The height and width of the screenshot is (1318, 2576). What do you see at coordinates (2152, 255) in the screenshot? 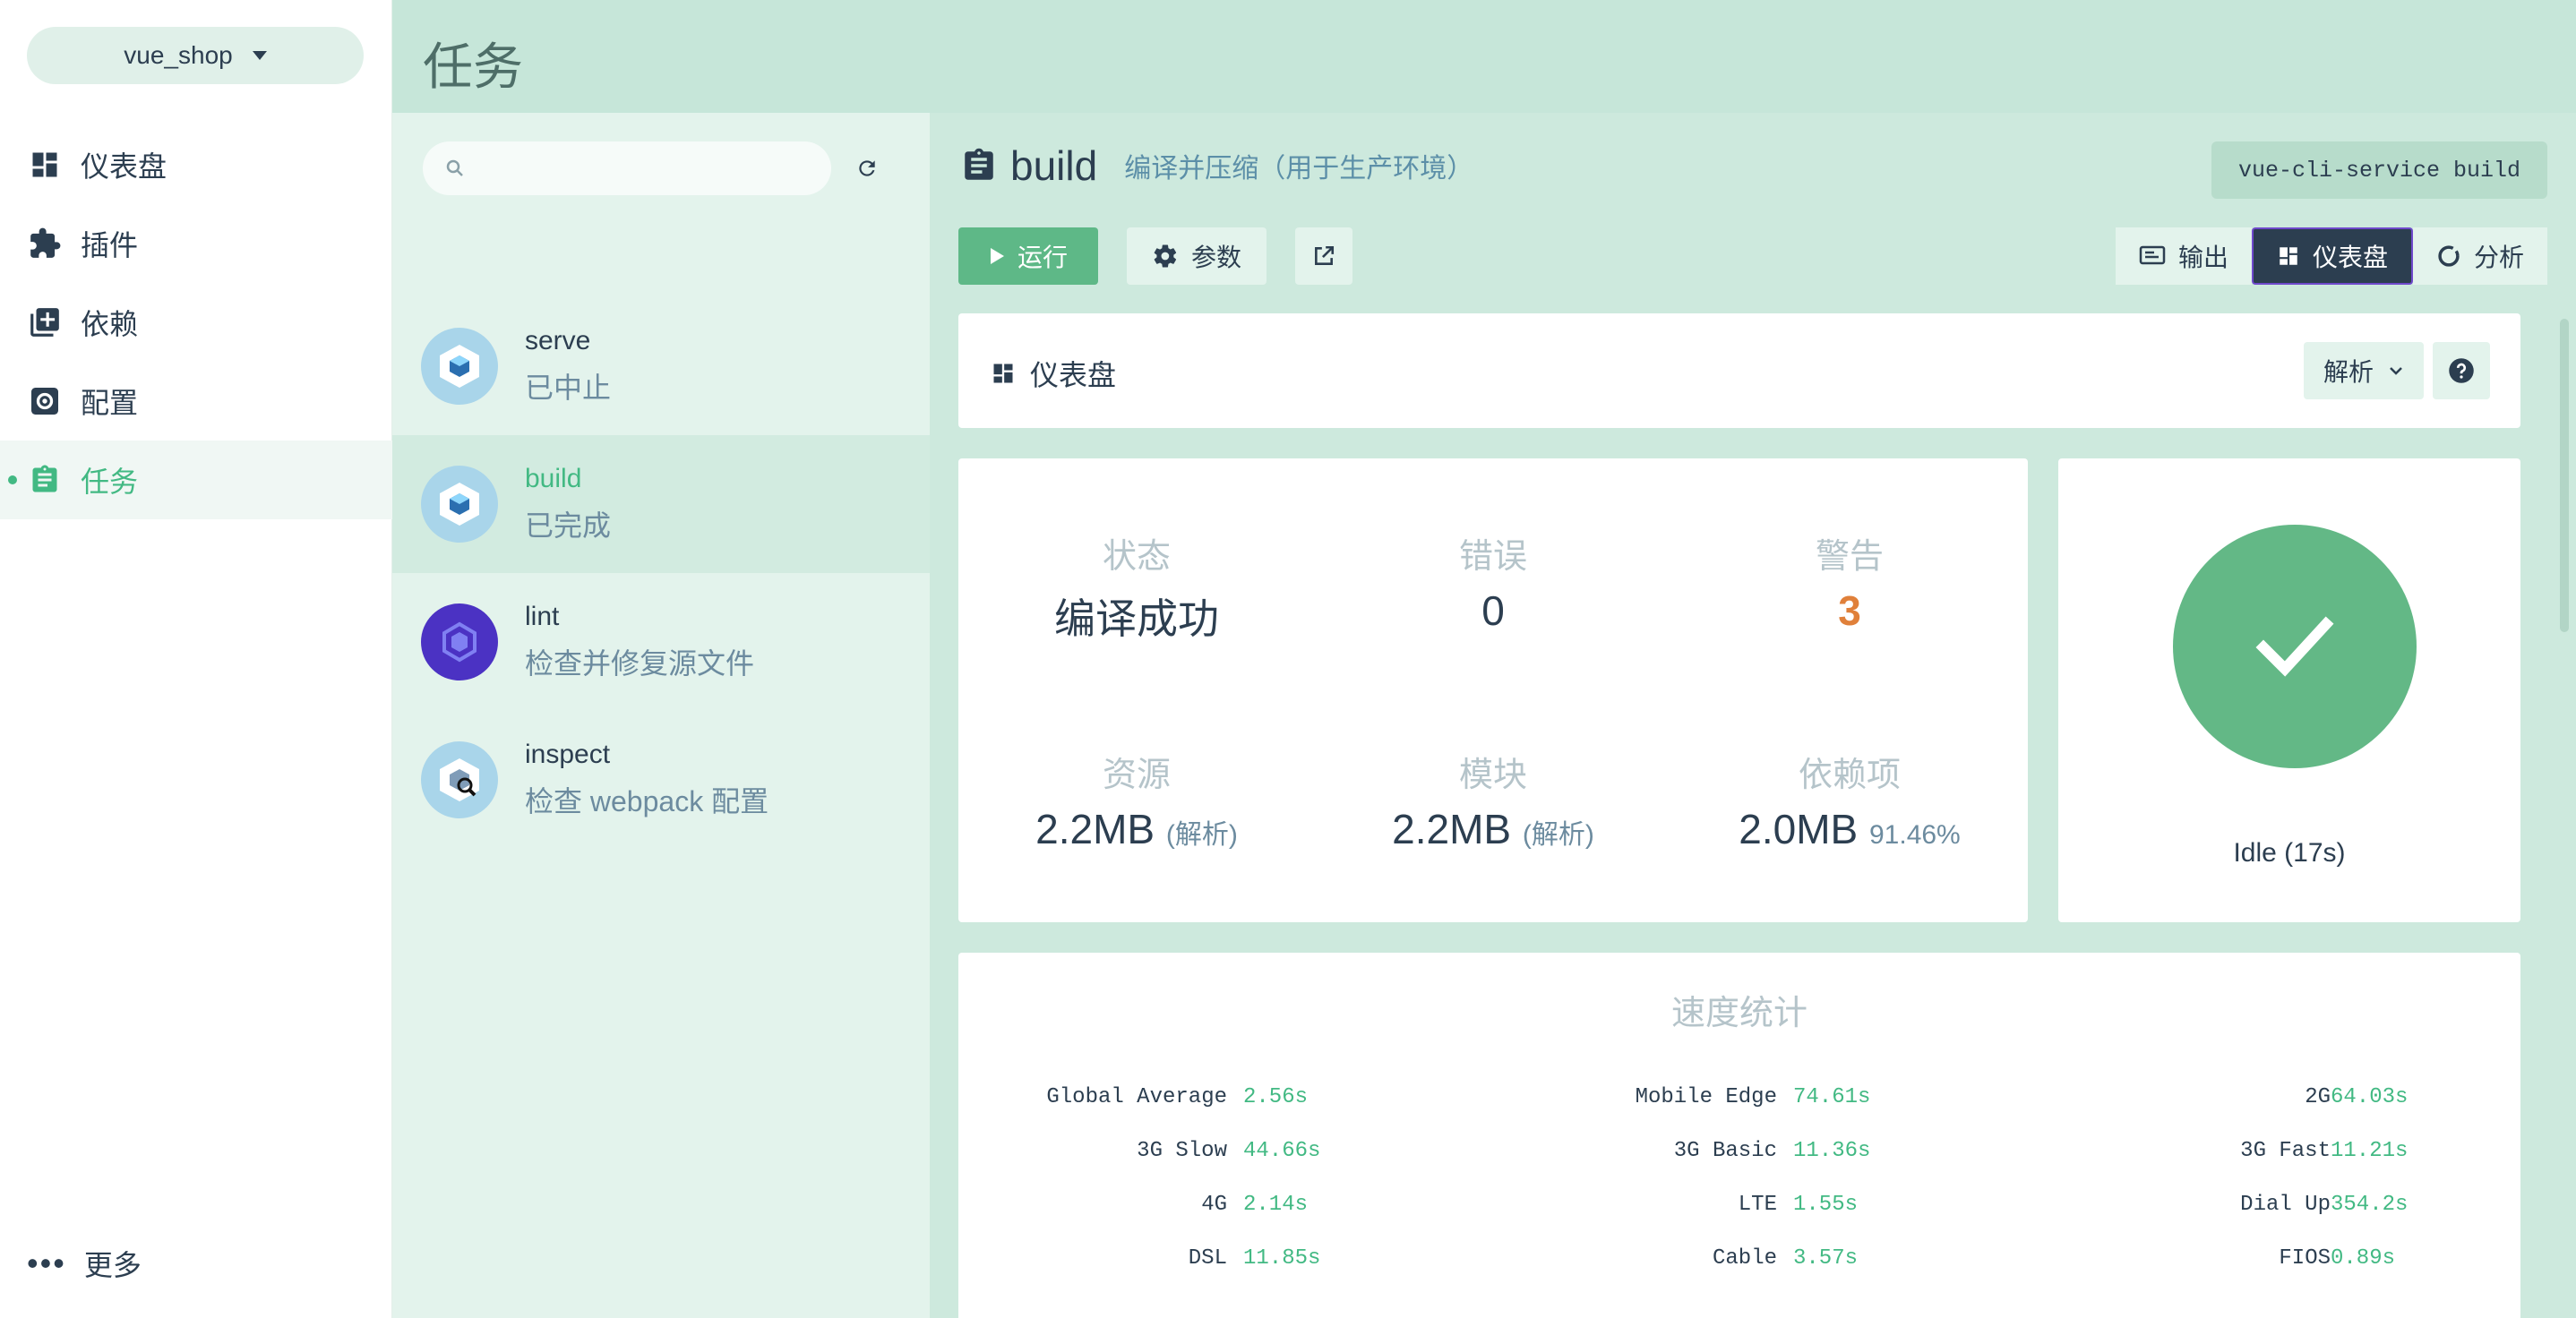
I see `terminal-icon` at bounding box center [2152, 255].